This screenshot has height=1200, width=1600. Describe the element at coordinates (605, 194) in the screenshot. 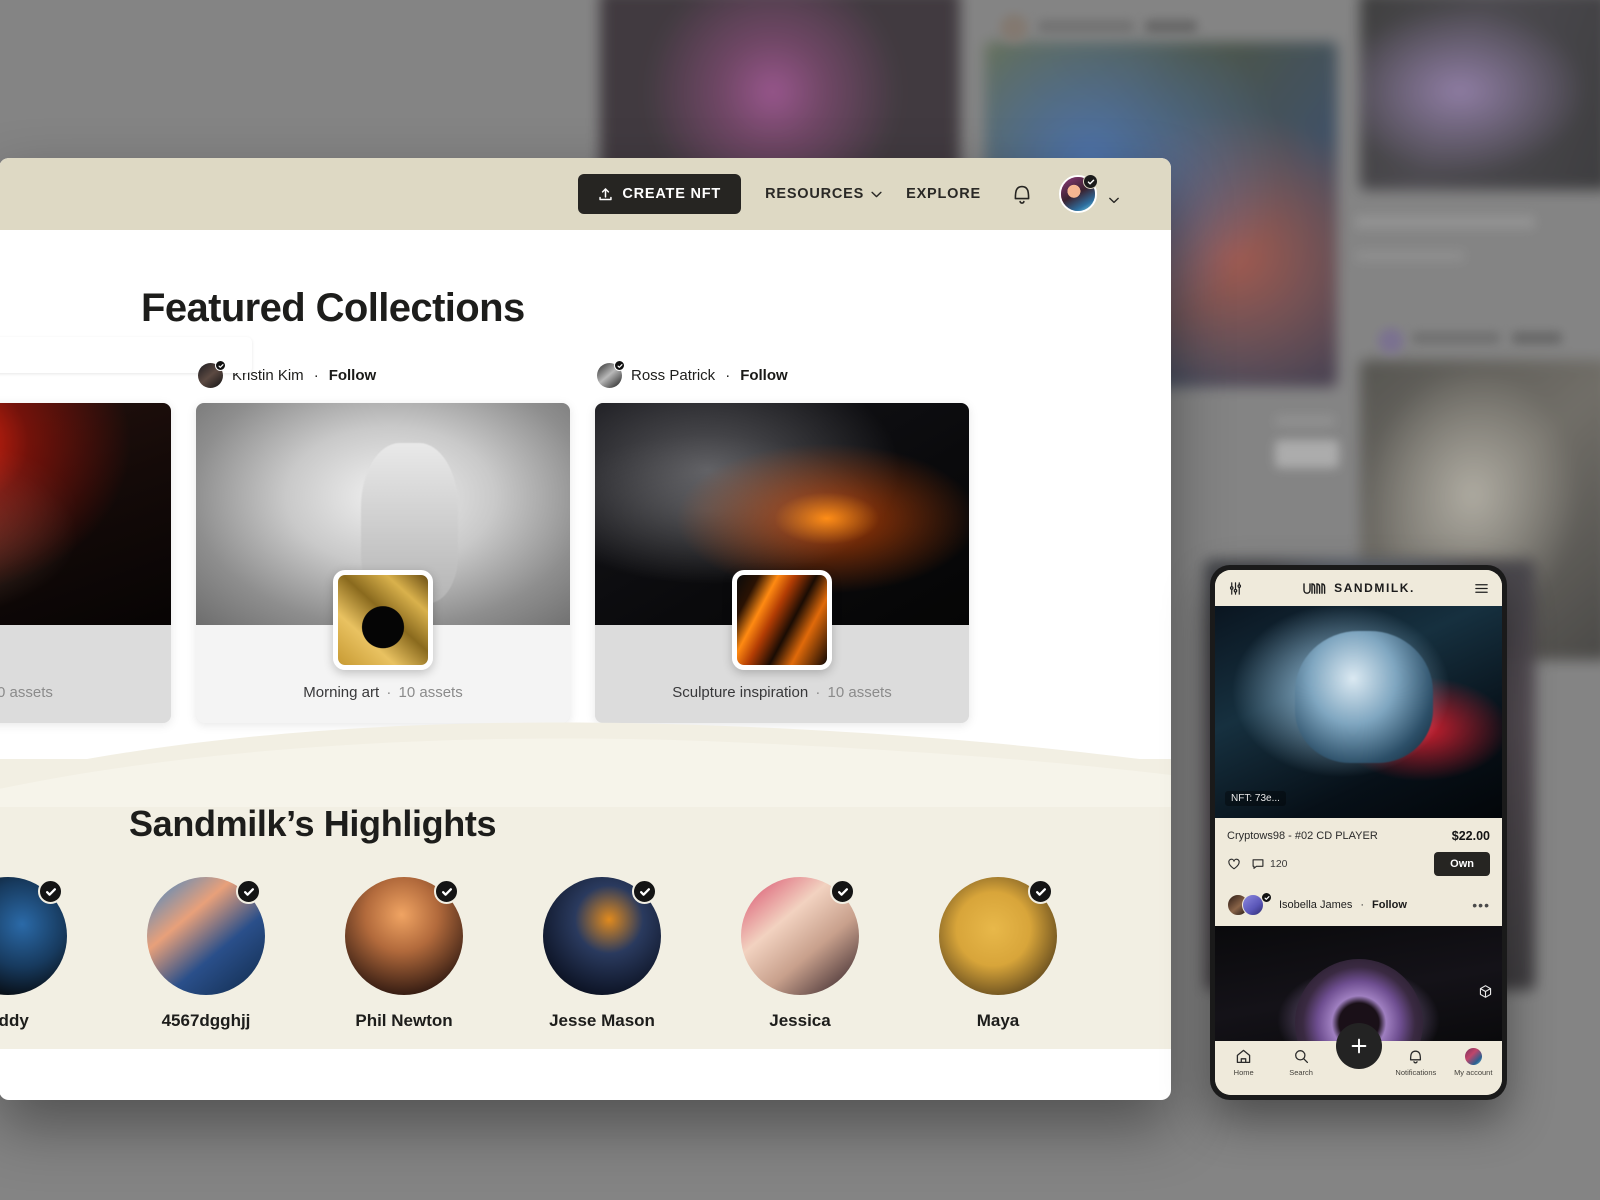

I see `upload-icon` at that location.